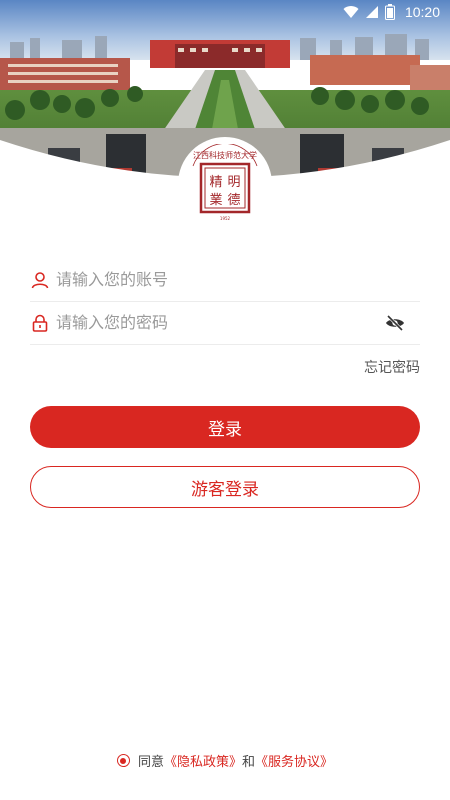 This screenshot has width=450, height=800. What do you see at coordinates (215, 182) in the screenshot?
I see `svg-text: 精` at bounding box center [215, 182].